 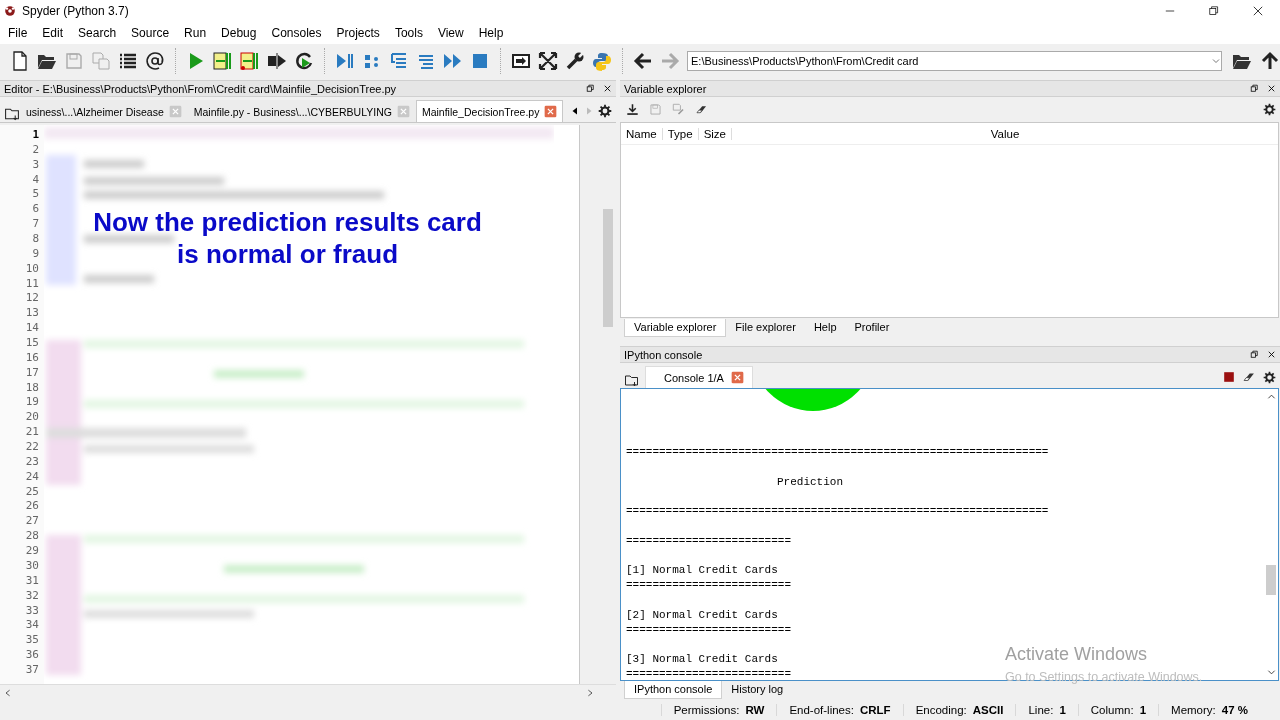 I want to click on line-number: 8, so click(x=35, y=239).